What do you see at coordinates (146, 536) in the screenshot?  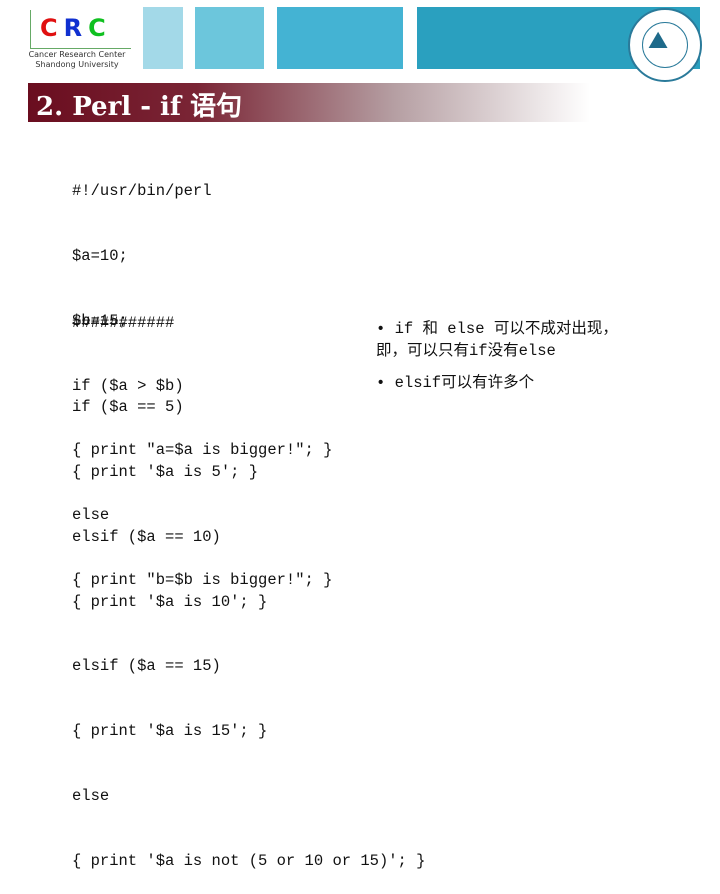 I see `code-line: elsif ($a == 10)` at bounding box center [146, 536].